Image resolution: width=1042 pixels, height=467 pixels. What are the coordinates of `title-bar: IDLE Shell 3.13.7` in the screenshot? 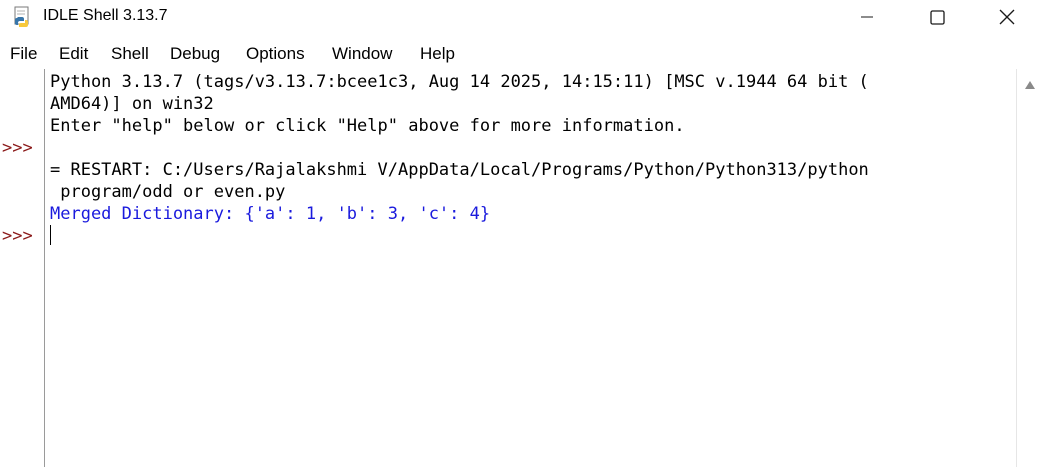 It's located at (521, 18).